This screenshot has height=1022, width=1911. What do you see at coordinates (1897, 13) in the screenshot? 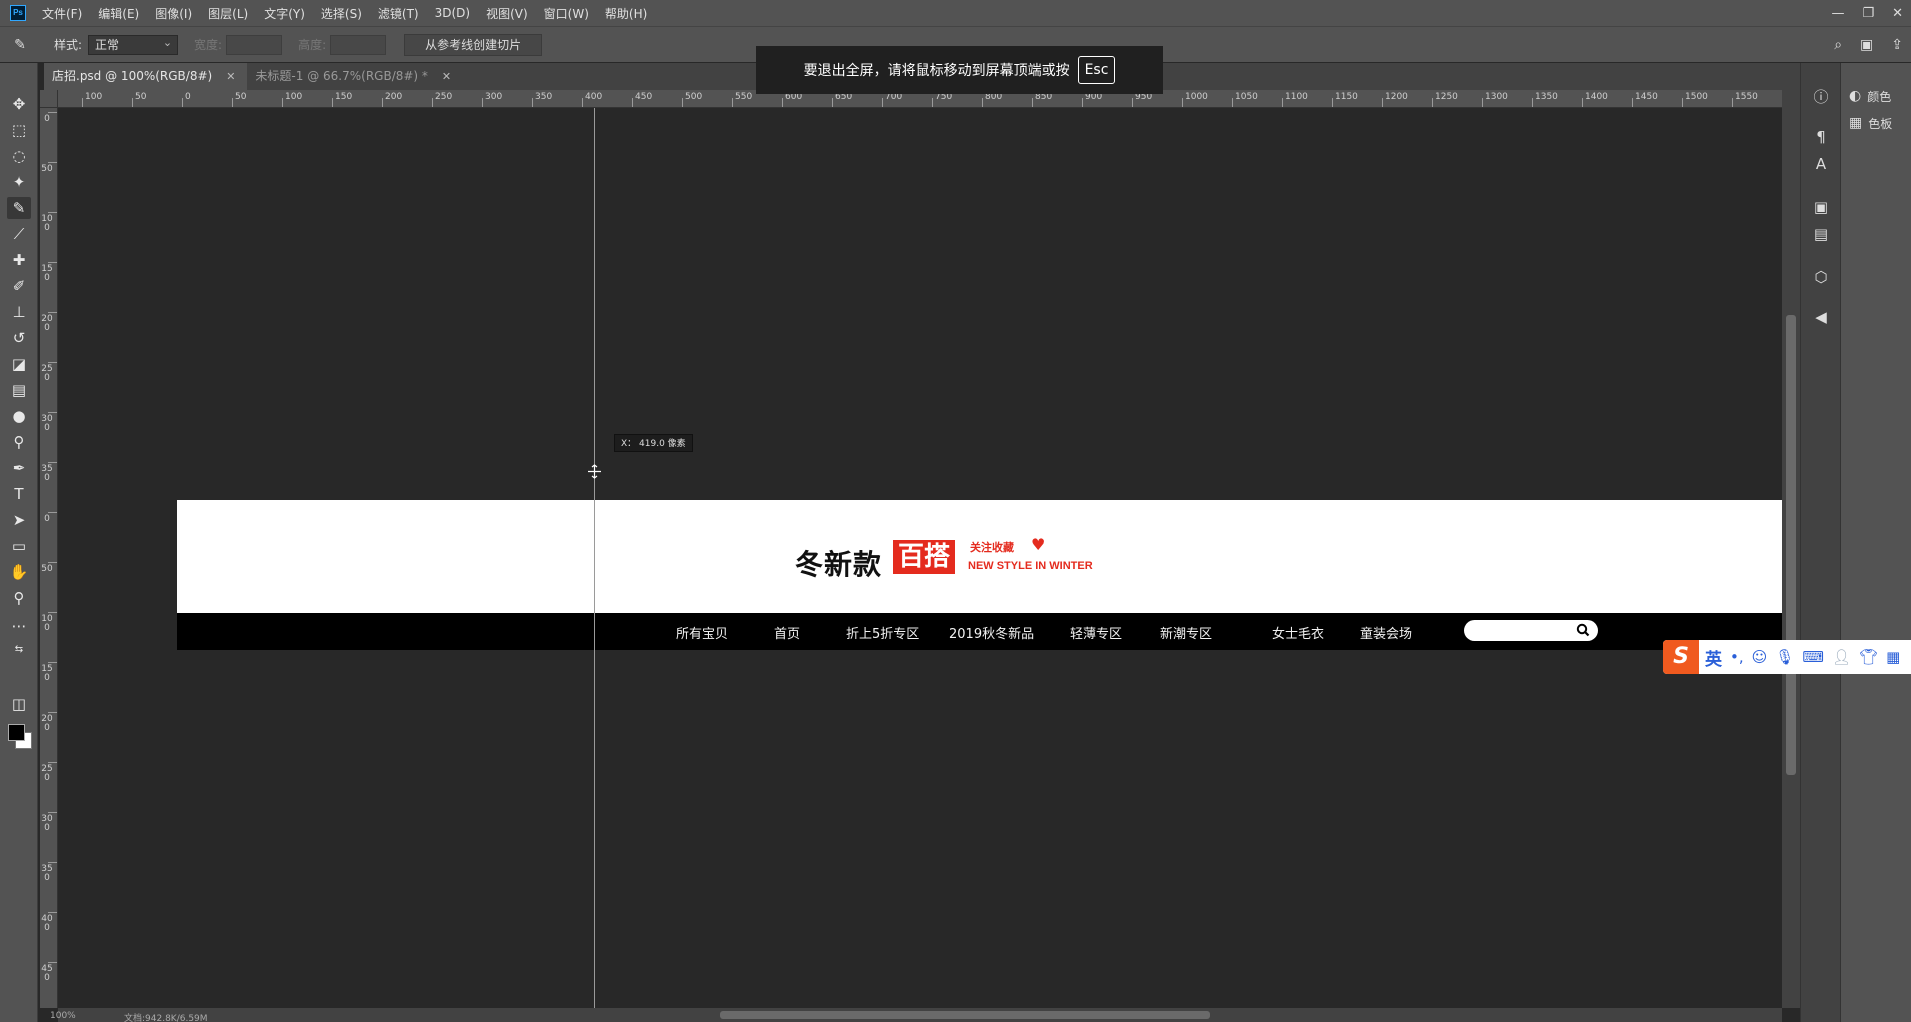
I see `close-window-button: ✕` at bounding box center [1897, 13].